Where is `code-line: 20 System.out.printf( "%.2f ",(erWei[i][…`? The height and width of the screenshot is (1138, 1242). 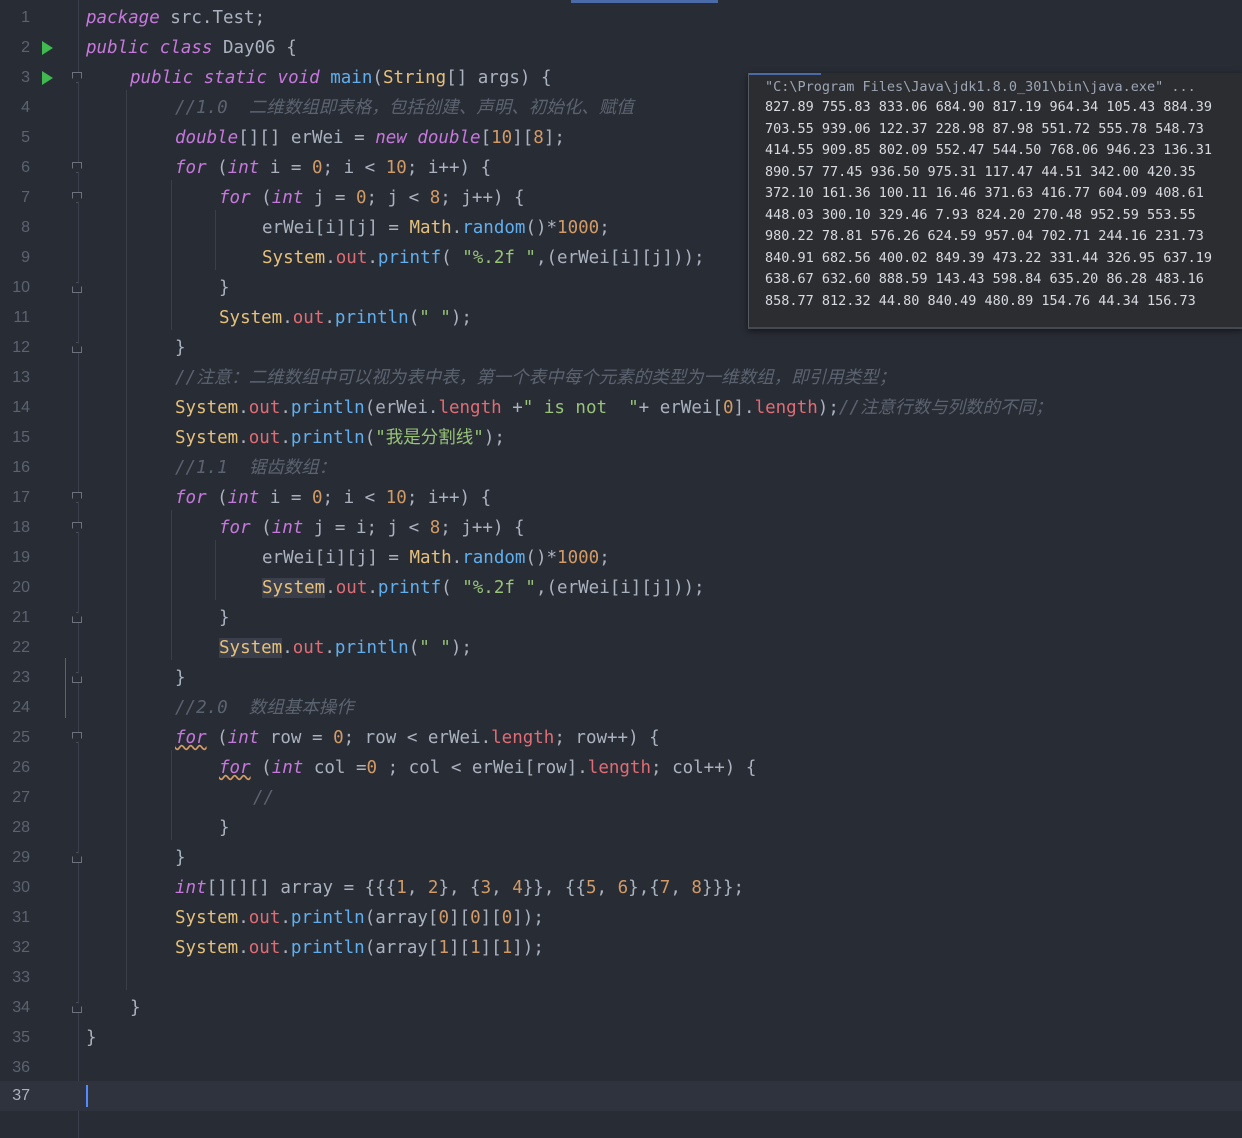 code-line: 20 System.out.printf( "%.2f ",(erWei[i][… is located at coordinates (621, 588).